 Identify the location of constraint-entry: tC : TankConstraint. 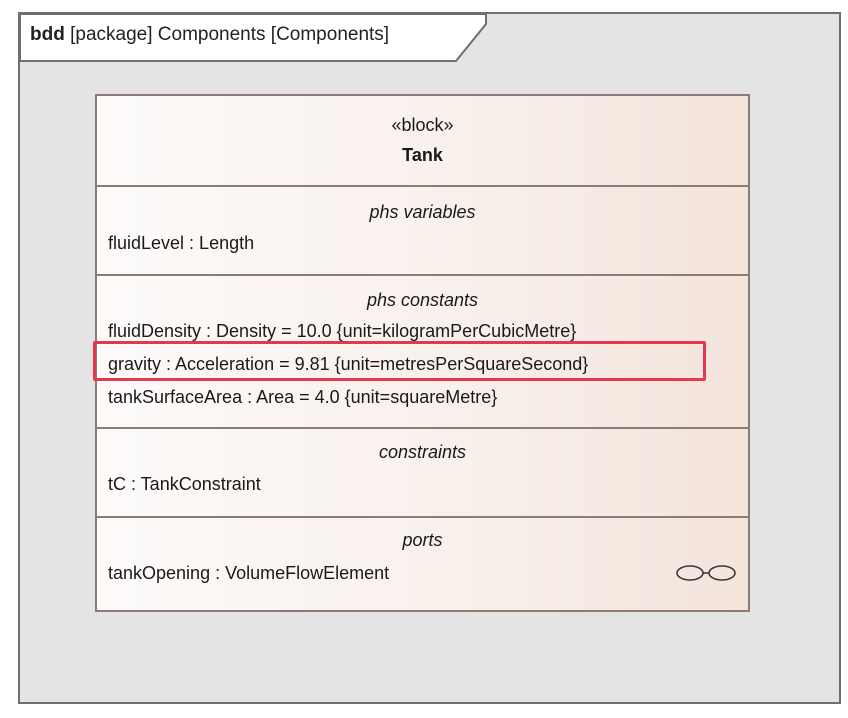
(184, 484).